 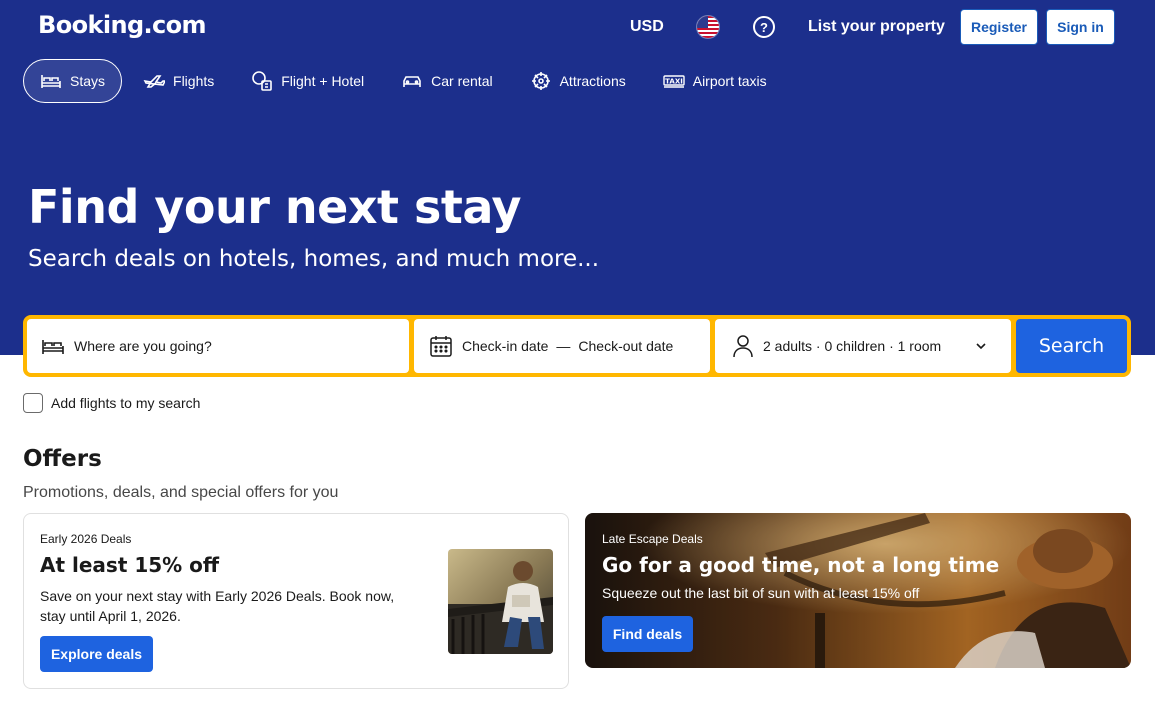 I want to click on booking-logo: Booking.com, so click(x=122, y=25).